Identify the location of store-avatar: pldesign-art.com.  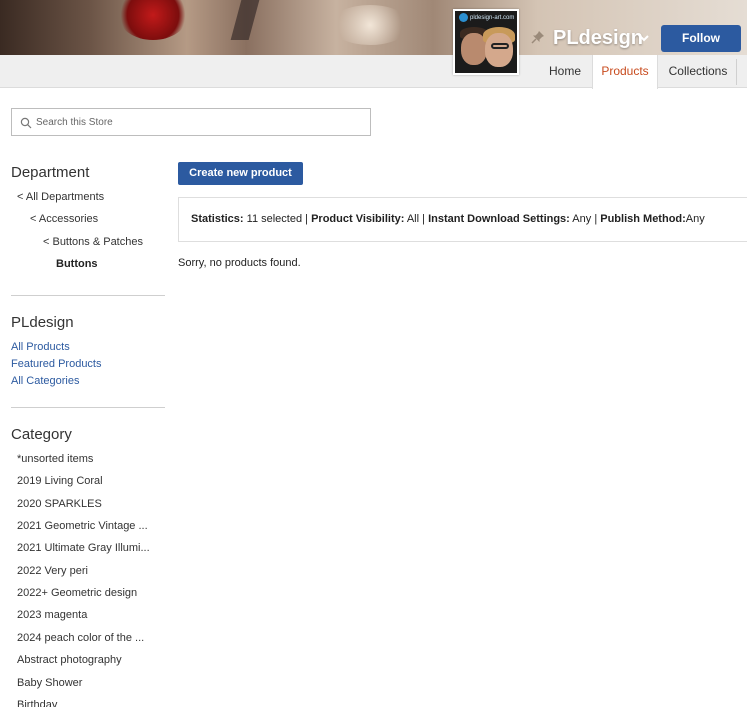
(486, 42).